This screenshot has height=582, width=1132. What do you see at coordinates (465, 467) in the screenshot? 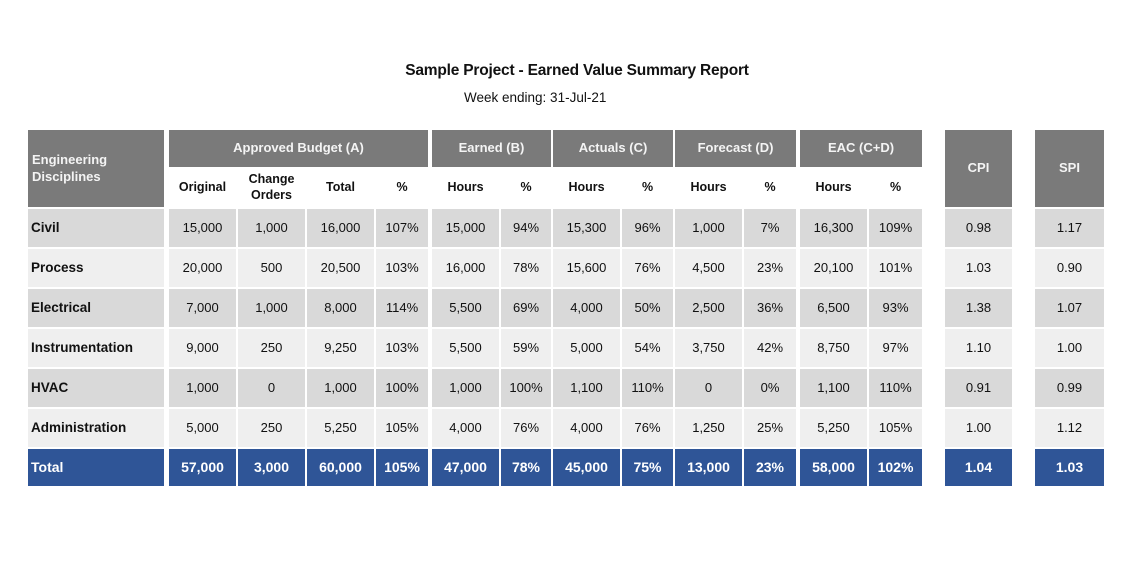
I see `total-cell: 47,000` at bounding box center [465, 467].